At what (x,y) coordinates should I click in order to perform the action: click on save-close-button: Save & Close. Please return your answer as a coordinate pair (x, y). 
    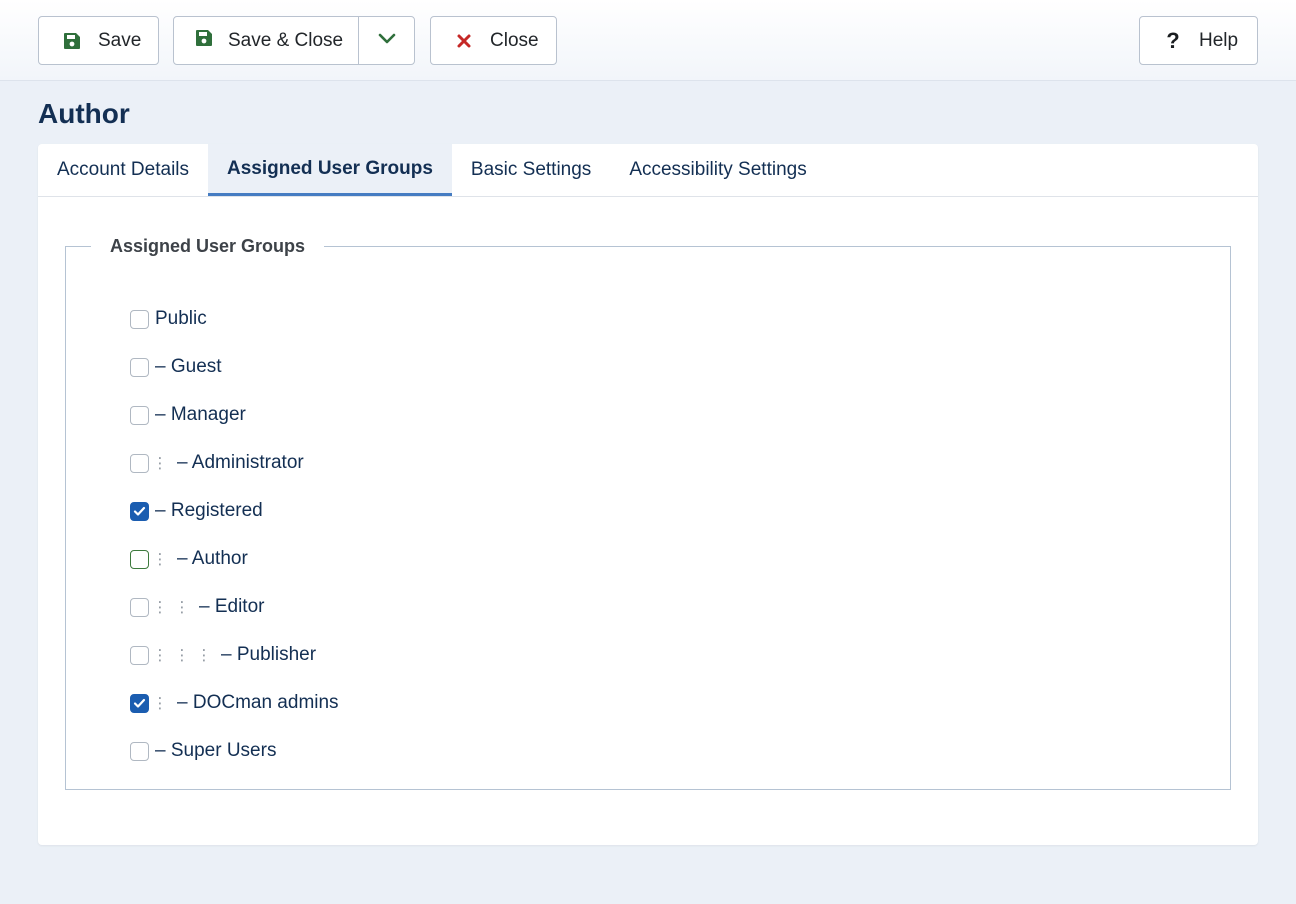
    Looking at the image, I should click on (266, 40).